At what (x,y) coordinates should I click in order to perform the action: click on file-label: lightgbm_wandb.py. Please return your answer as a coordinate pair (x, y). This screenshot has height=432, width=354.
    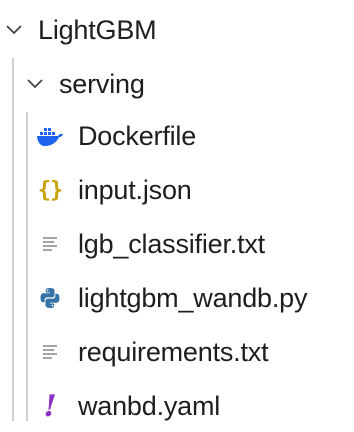
    Looking at the image, I should click on (193, 297).